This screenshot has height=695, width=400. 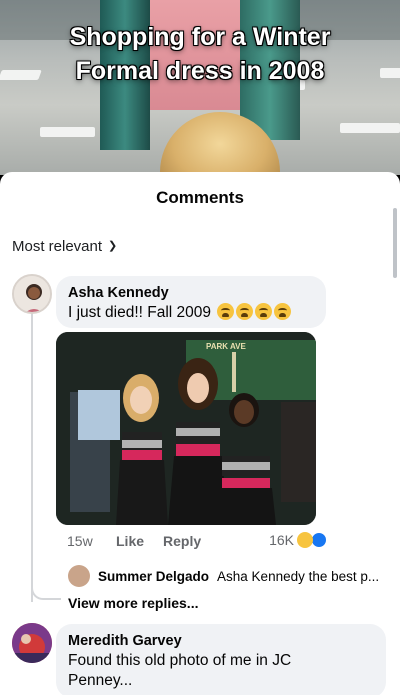 I want to click on reaction-count: 16K, so click(x=281, y=540).